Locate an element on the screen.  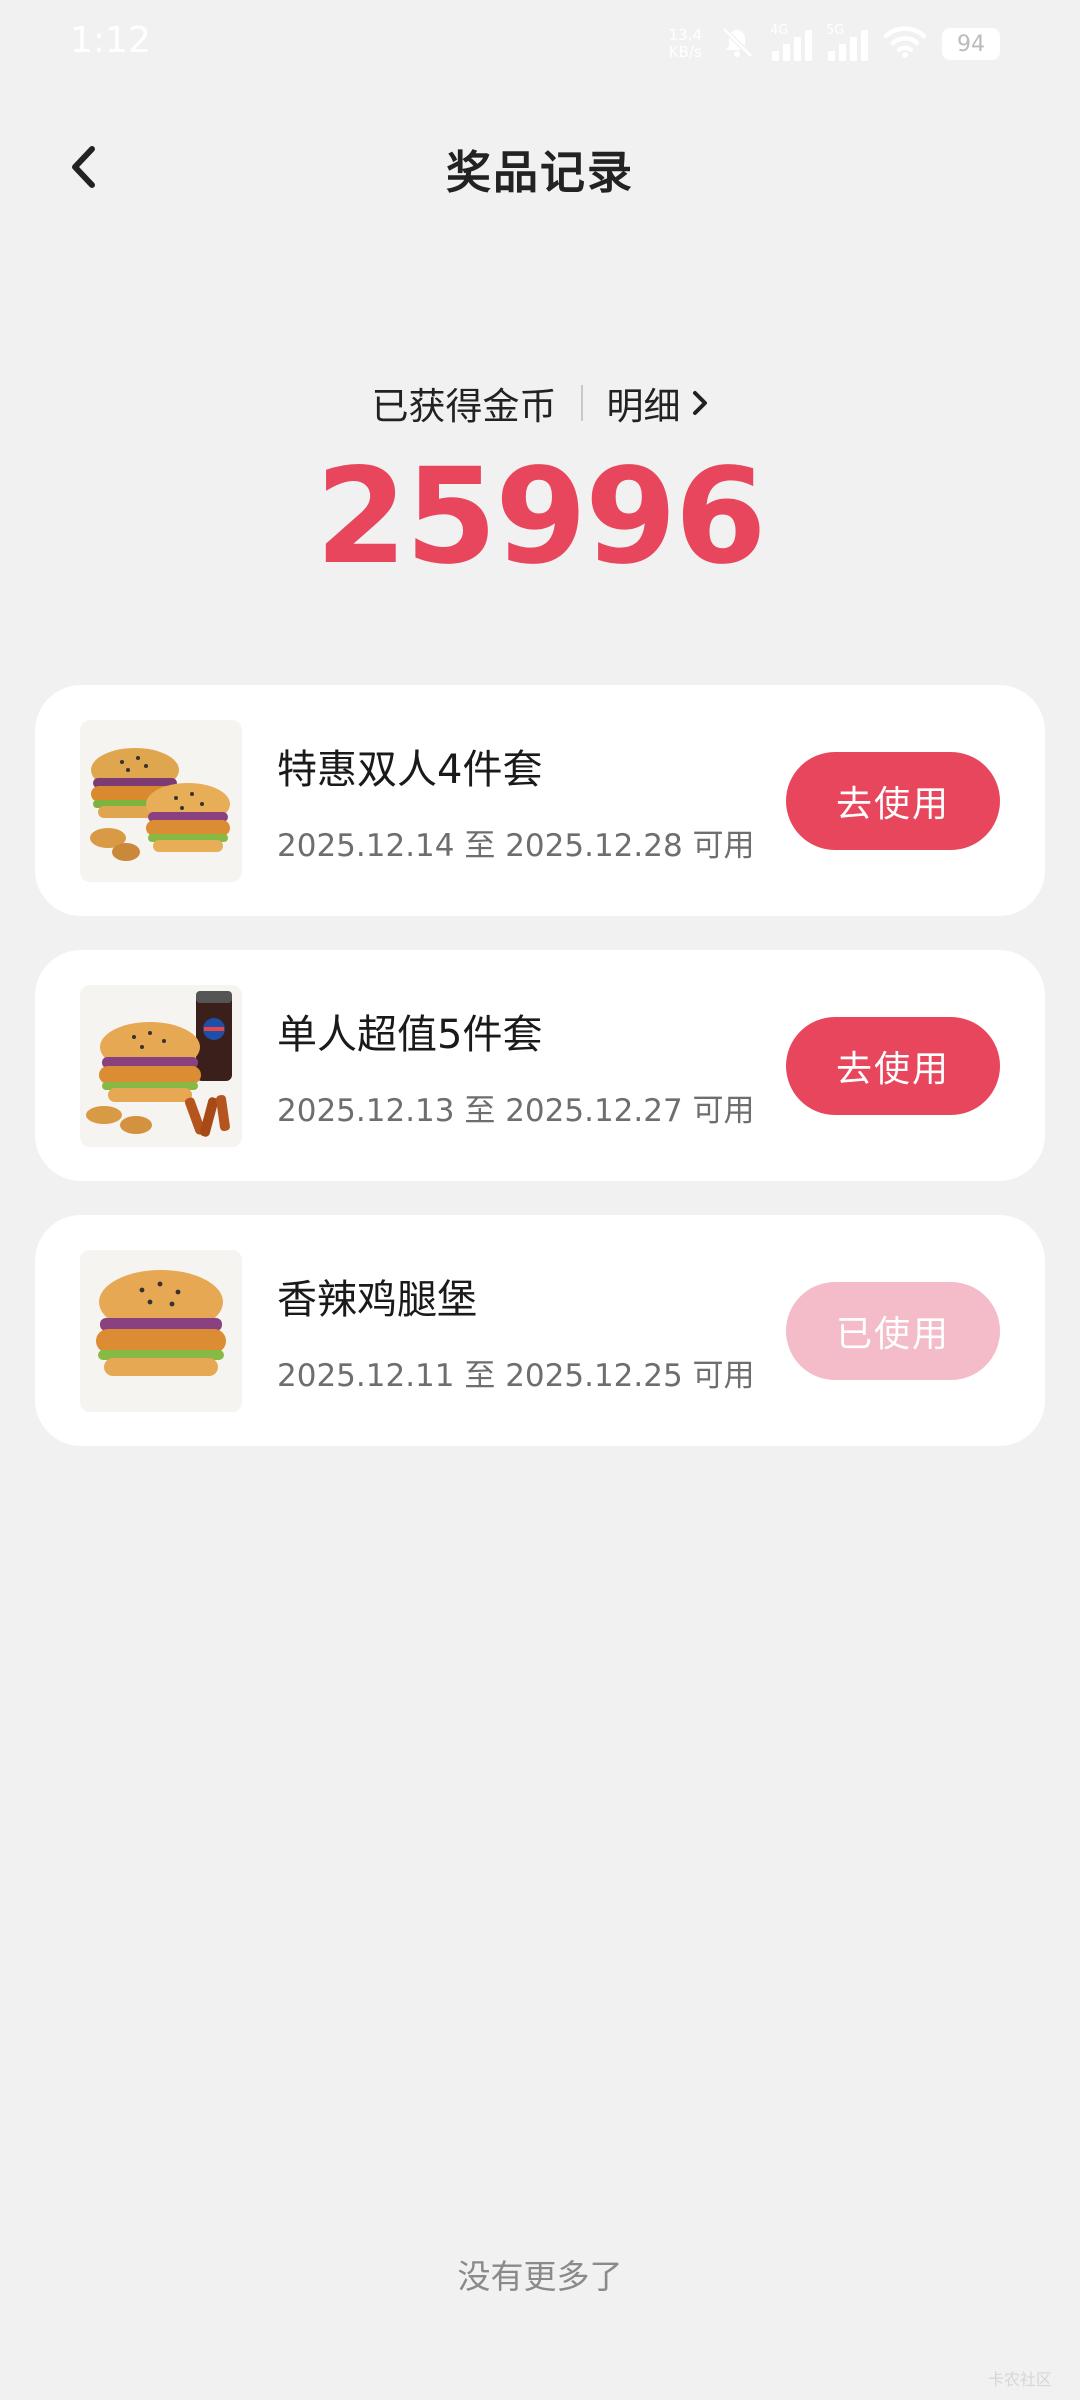
no-more-text: 没有更多了 is located at coordinates (540, 2276).